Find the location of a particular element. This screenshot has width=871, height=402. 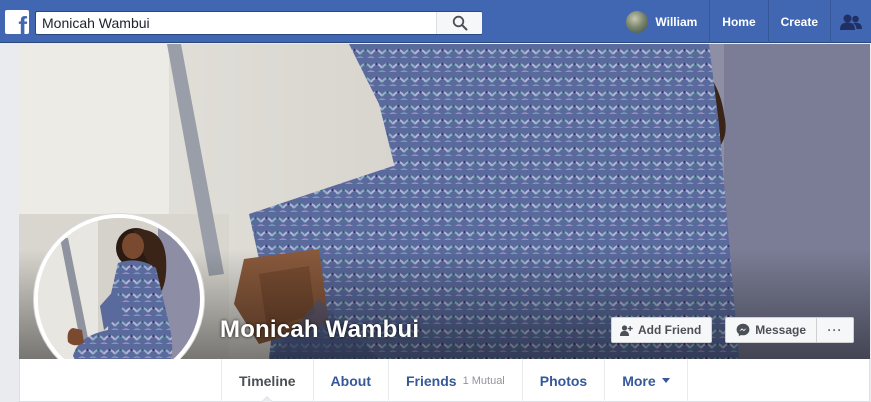

message-button: Message is located at coordinates (771, 330).